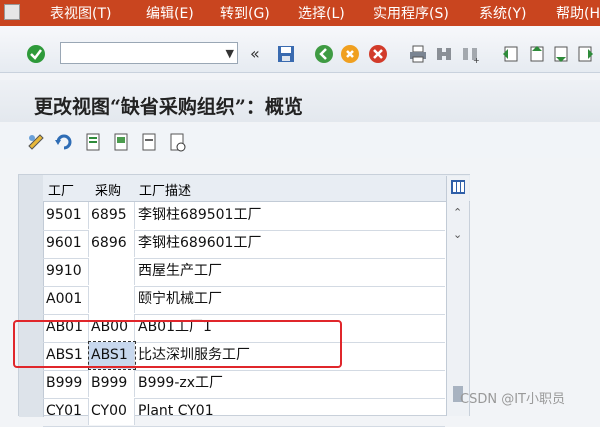 This screenshot has width=600, height=427. What do you see at coordinates (586, 54) in the screenshot?
I see `last-page-icon` at bounding box center [586, 54].